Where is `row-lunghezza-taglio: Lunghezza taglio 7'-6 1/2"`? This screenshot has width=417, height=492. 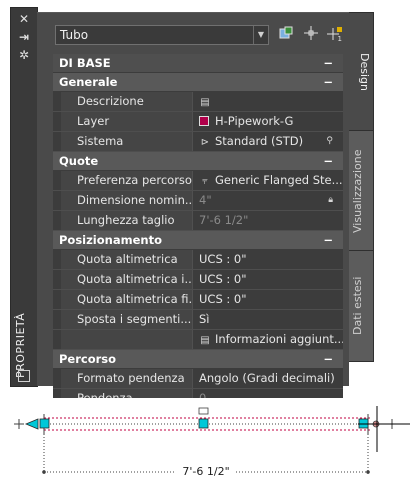 row-lunghezza-taglio: Lunghezza taglio 7'-6 1/2" is located at coordinates (198, 221).